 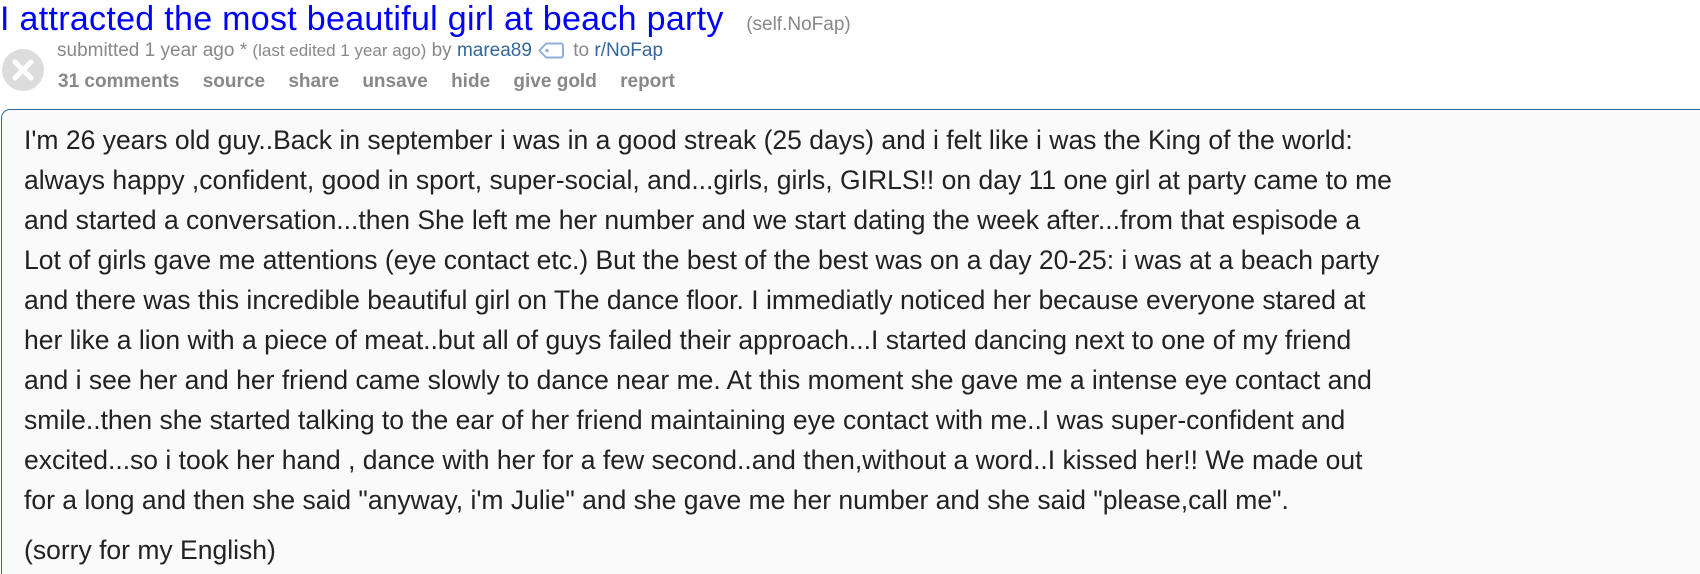 What do you see at coordinates (313, 81) in the screenshot?
I see `share-button: share` at bounding box center [313, 81].